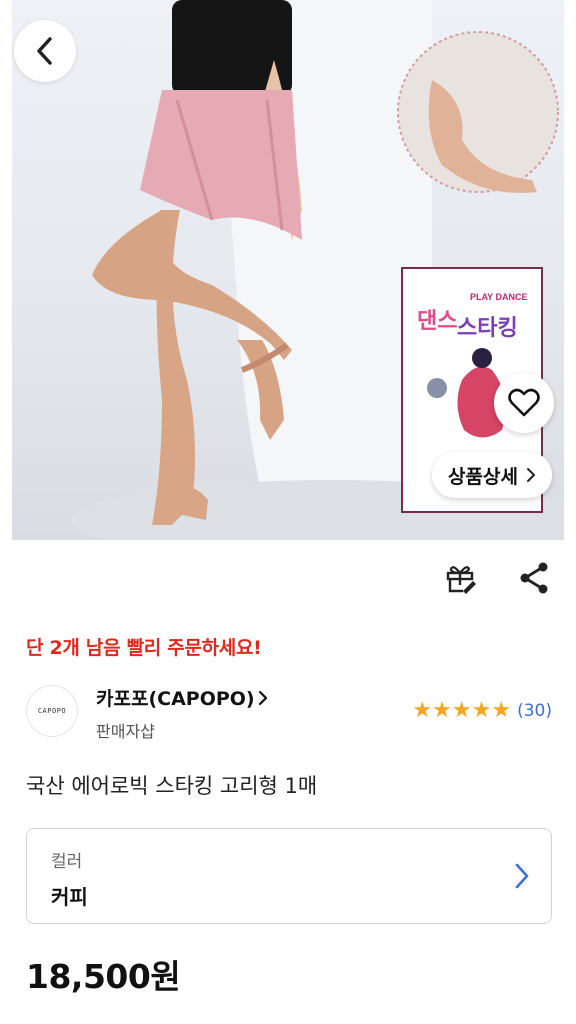 This screenshot has width=576, height=1024. Describe the element at coordinates (497, 578) in the screenshot. I see `product-actions` at that location.